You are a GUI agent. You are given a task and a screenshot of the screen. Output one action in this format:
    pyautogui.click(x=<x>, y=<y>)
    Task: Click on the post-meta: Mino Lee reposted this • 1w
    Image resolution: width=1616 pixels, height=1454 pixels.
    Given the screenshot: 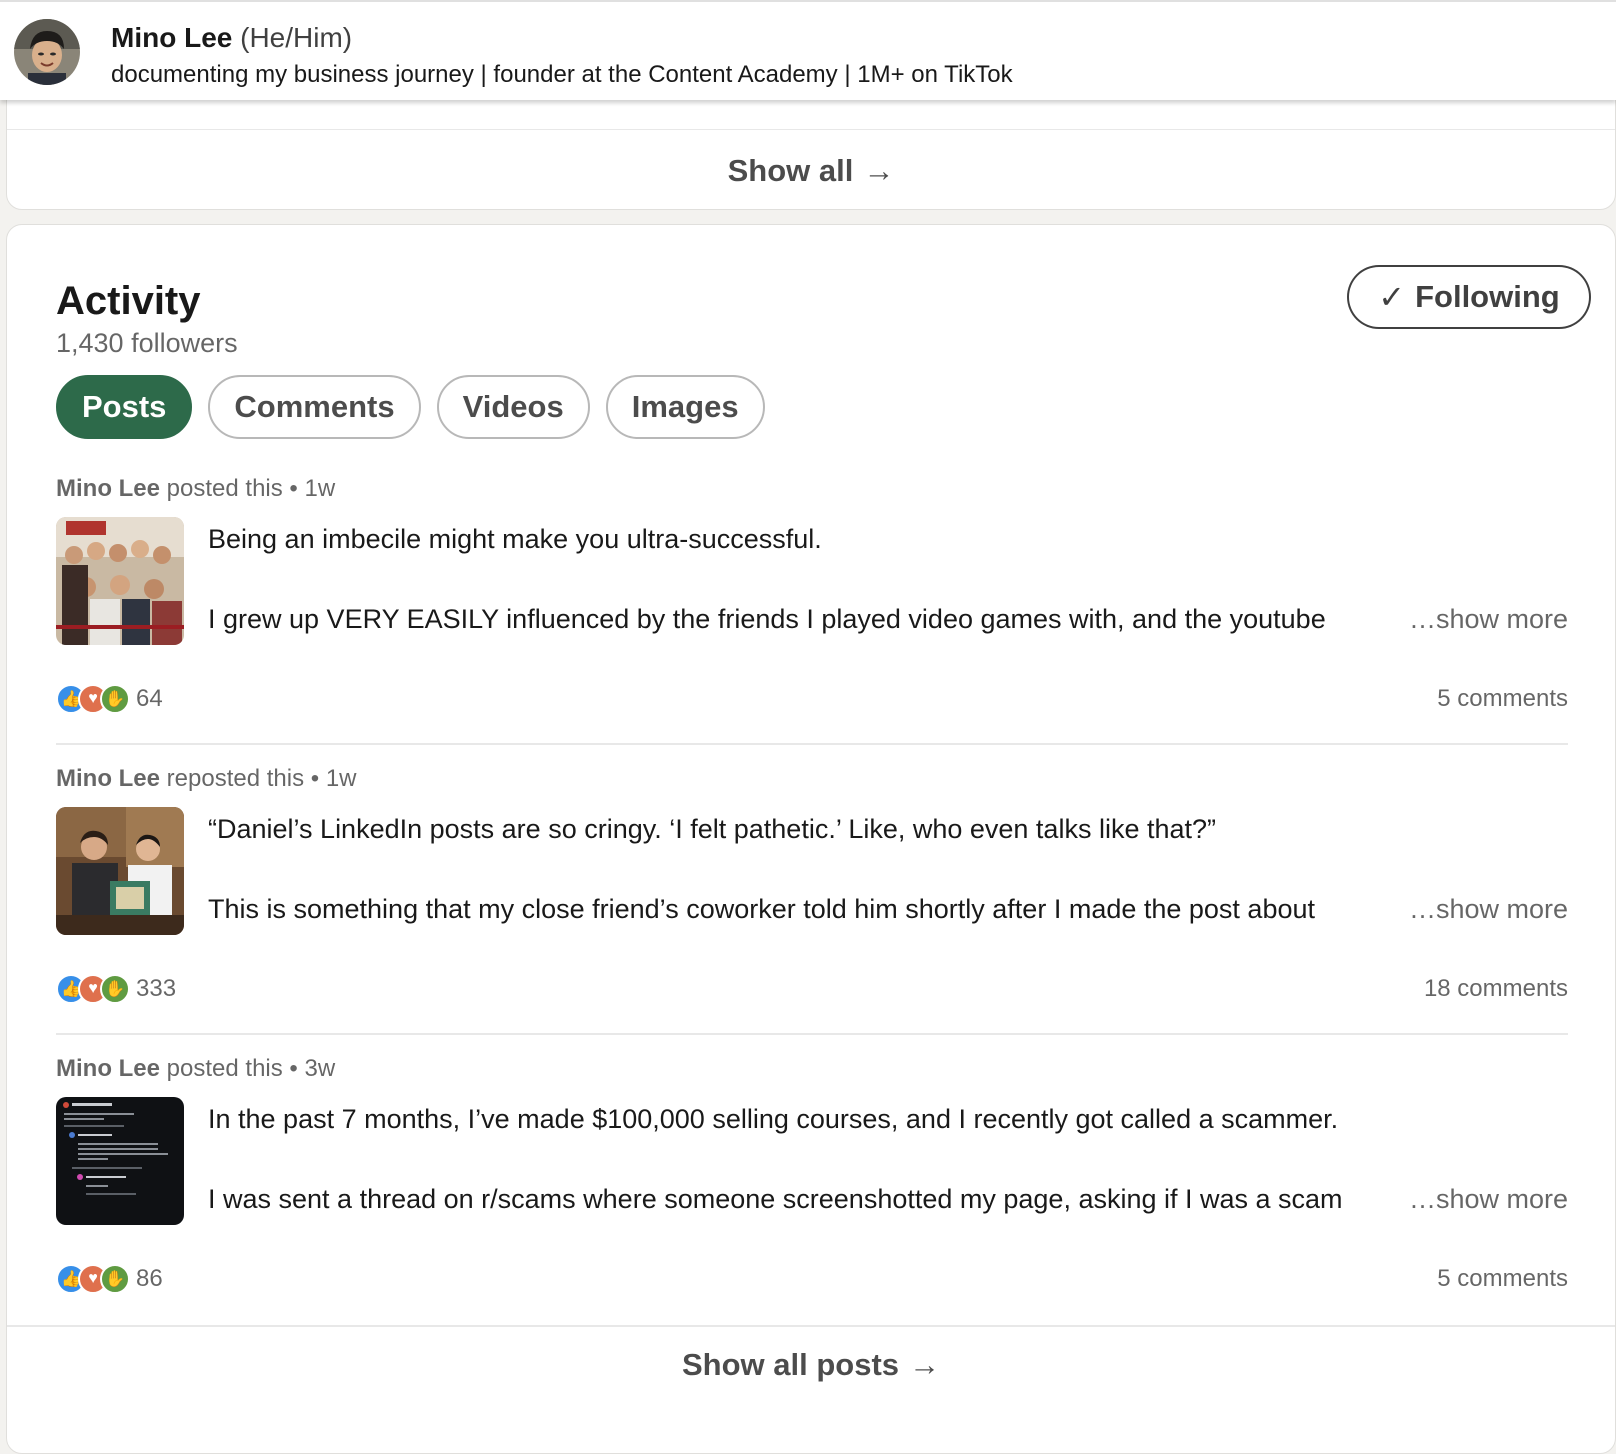 What is the action you would take?
    pyautogui.click(x=206, y=779)
    